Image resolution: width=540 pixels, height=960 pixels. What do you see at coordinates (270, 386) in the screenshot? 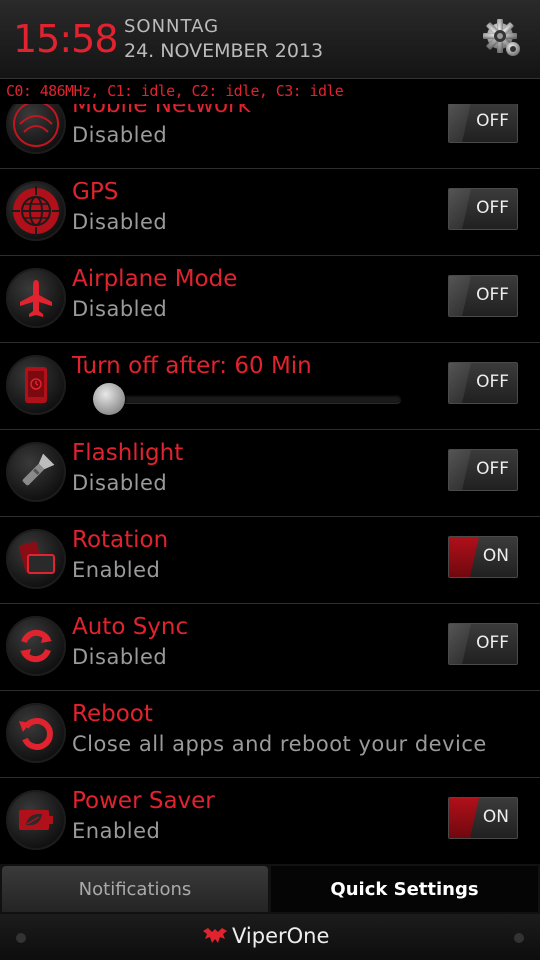
I see `row-screen-timeout: Turn off after: 60 Min OFF` at bounding box center [270, 386].